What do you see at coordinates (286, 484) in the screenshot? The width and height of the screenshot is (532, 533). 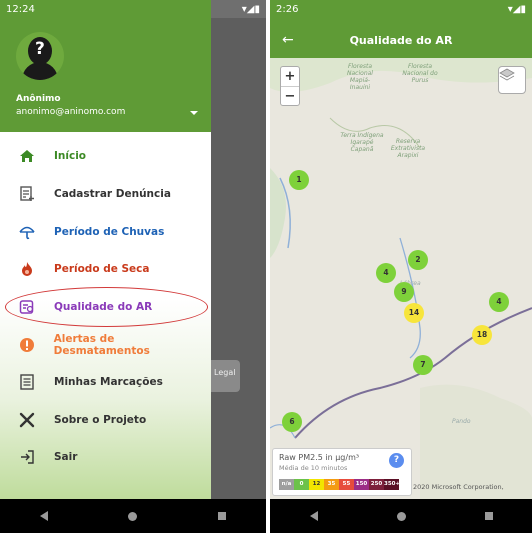 I see `scale-step: n/a` at bounding box center [286, 484].